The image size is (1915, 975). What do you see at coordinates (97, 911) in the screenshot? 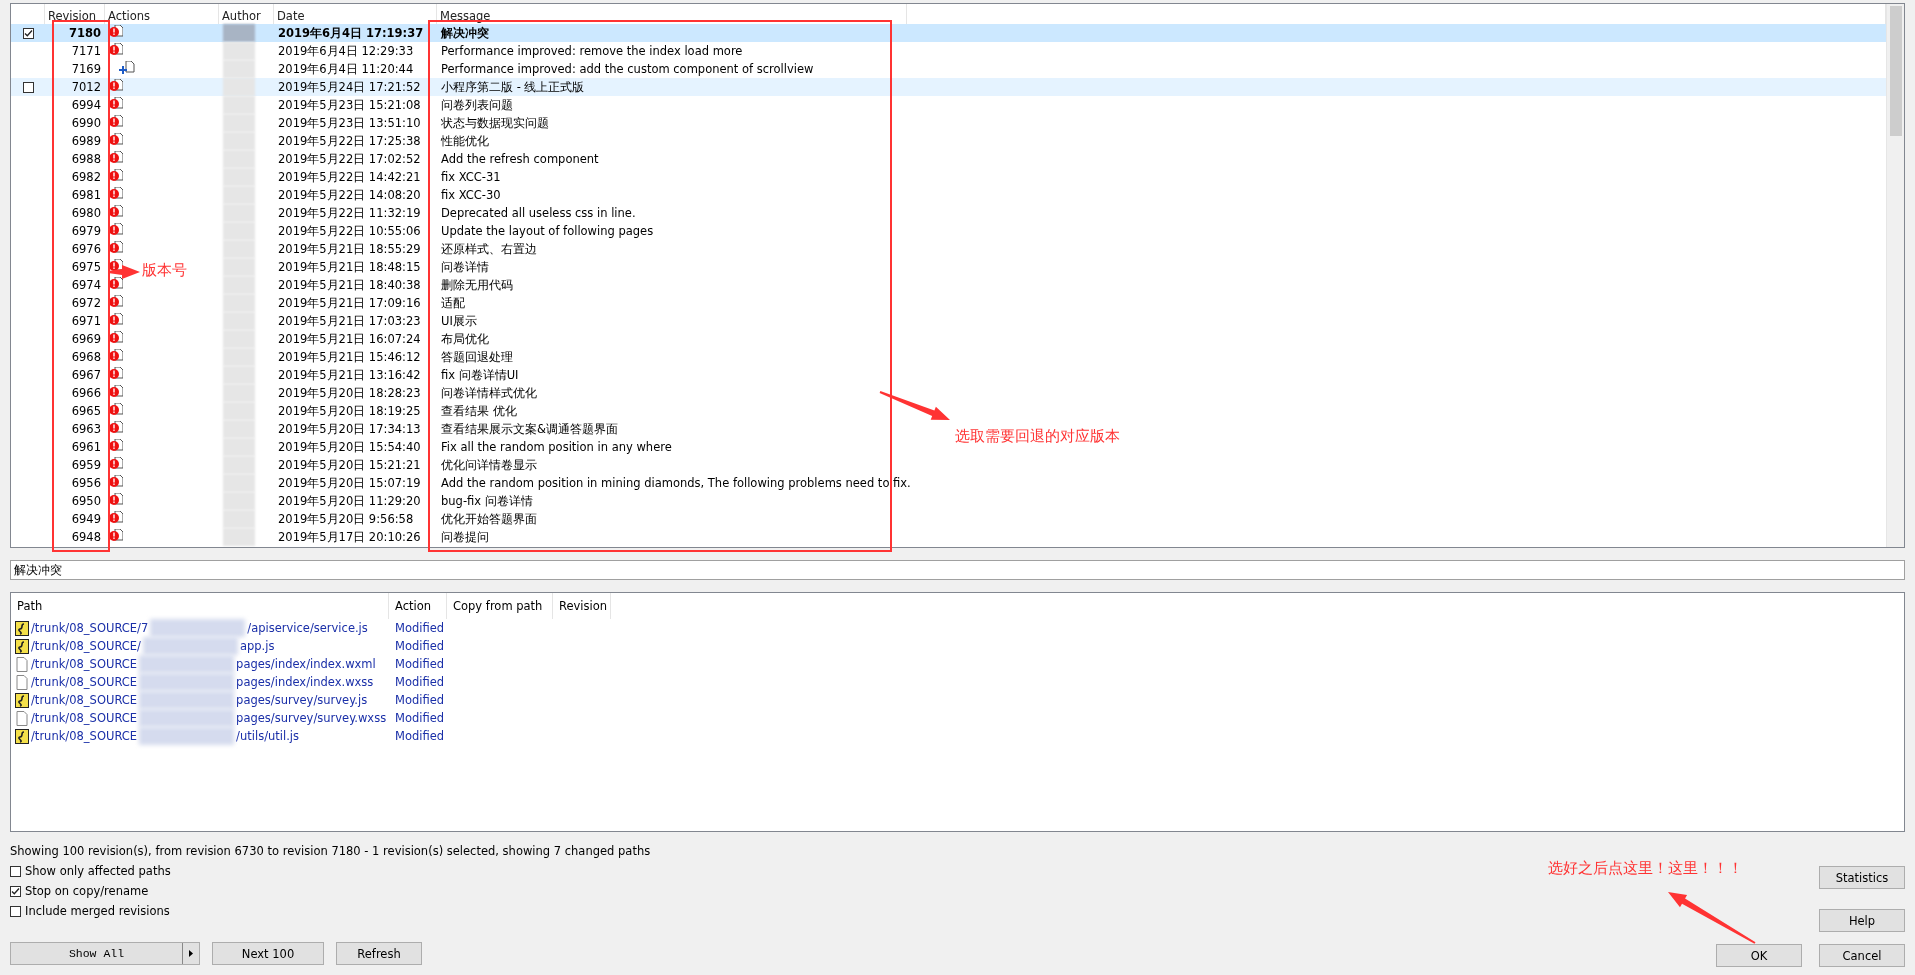
I see `option-label: Include merged revisions` at bounding box center [97, 911].